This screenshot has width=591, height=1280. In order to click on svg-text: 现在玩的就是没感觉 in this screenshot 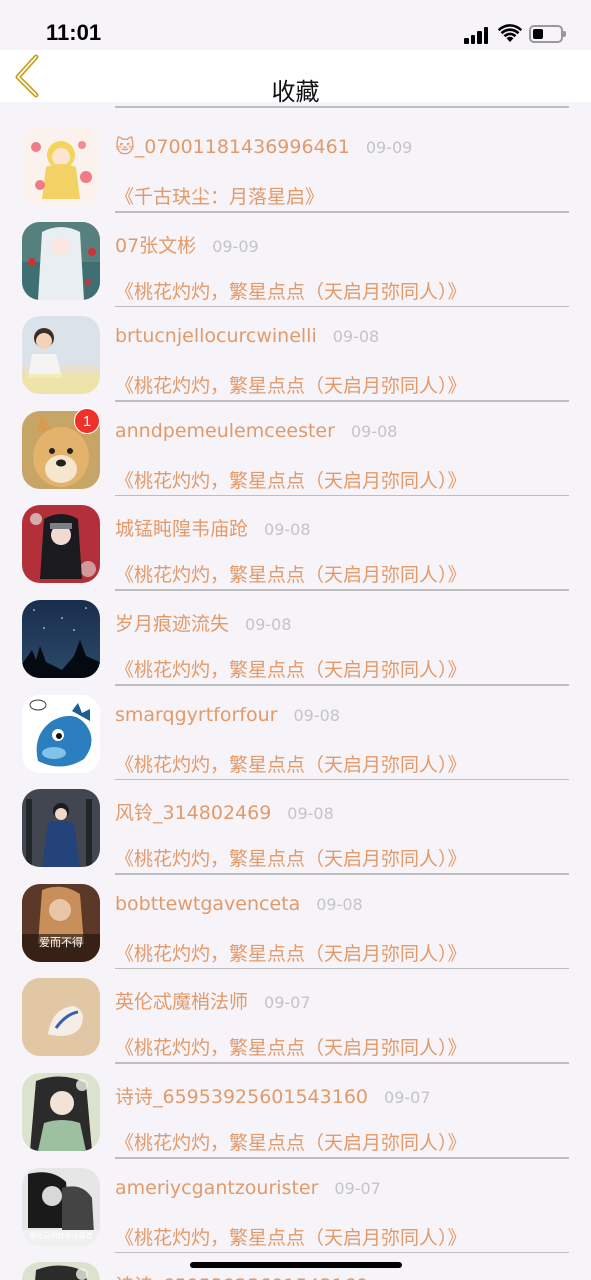, I will do `click(61, 1235)`.